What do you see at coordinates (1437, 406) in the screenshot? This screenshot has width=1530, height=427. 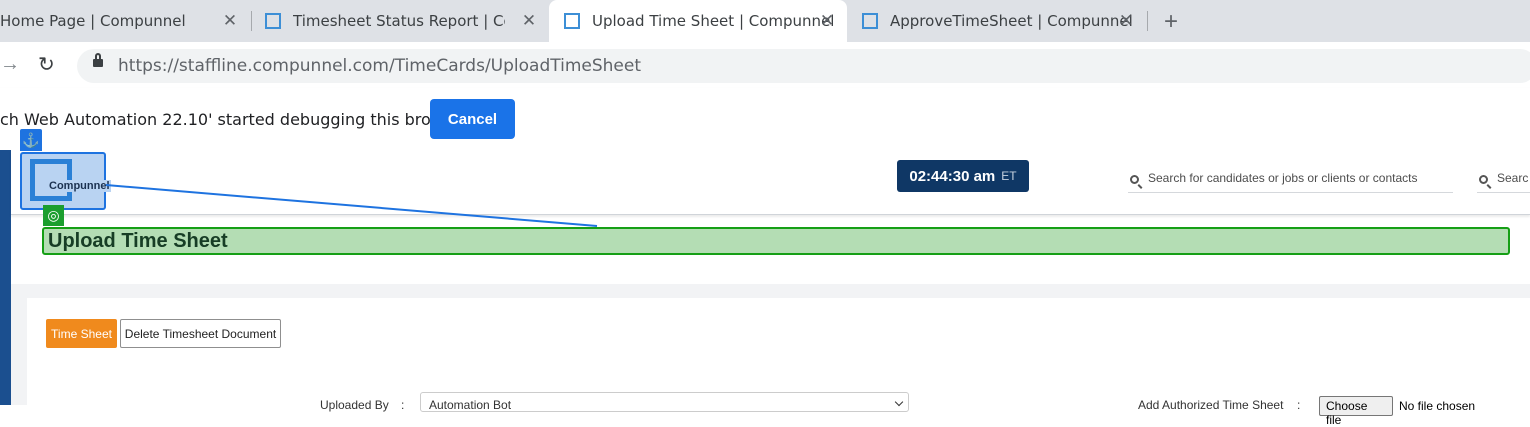 I see `file-status: No file chosen` at bounding box center [1437, 406].